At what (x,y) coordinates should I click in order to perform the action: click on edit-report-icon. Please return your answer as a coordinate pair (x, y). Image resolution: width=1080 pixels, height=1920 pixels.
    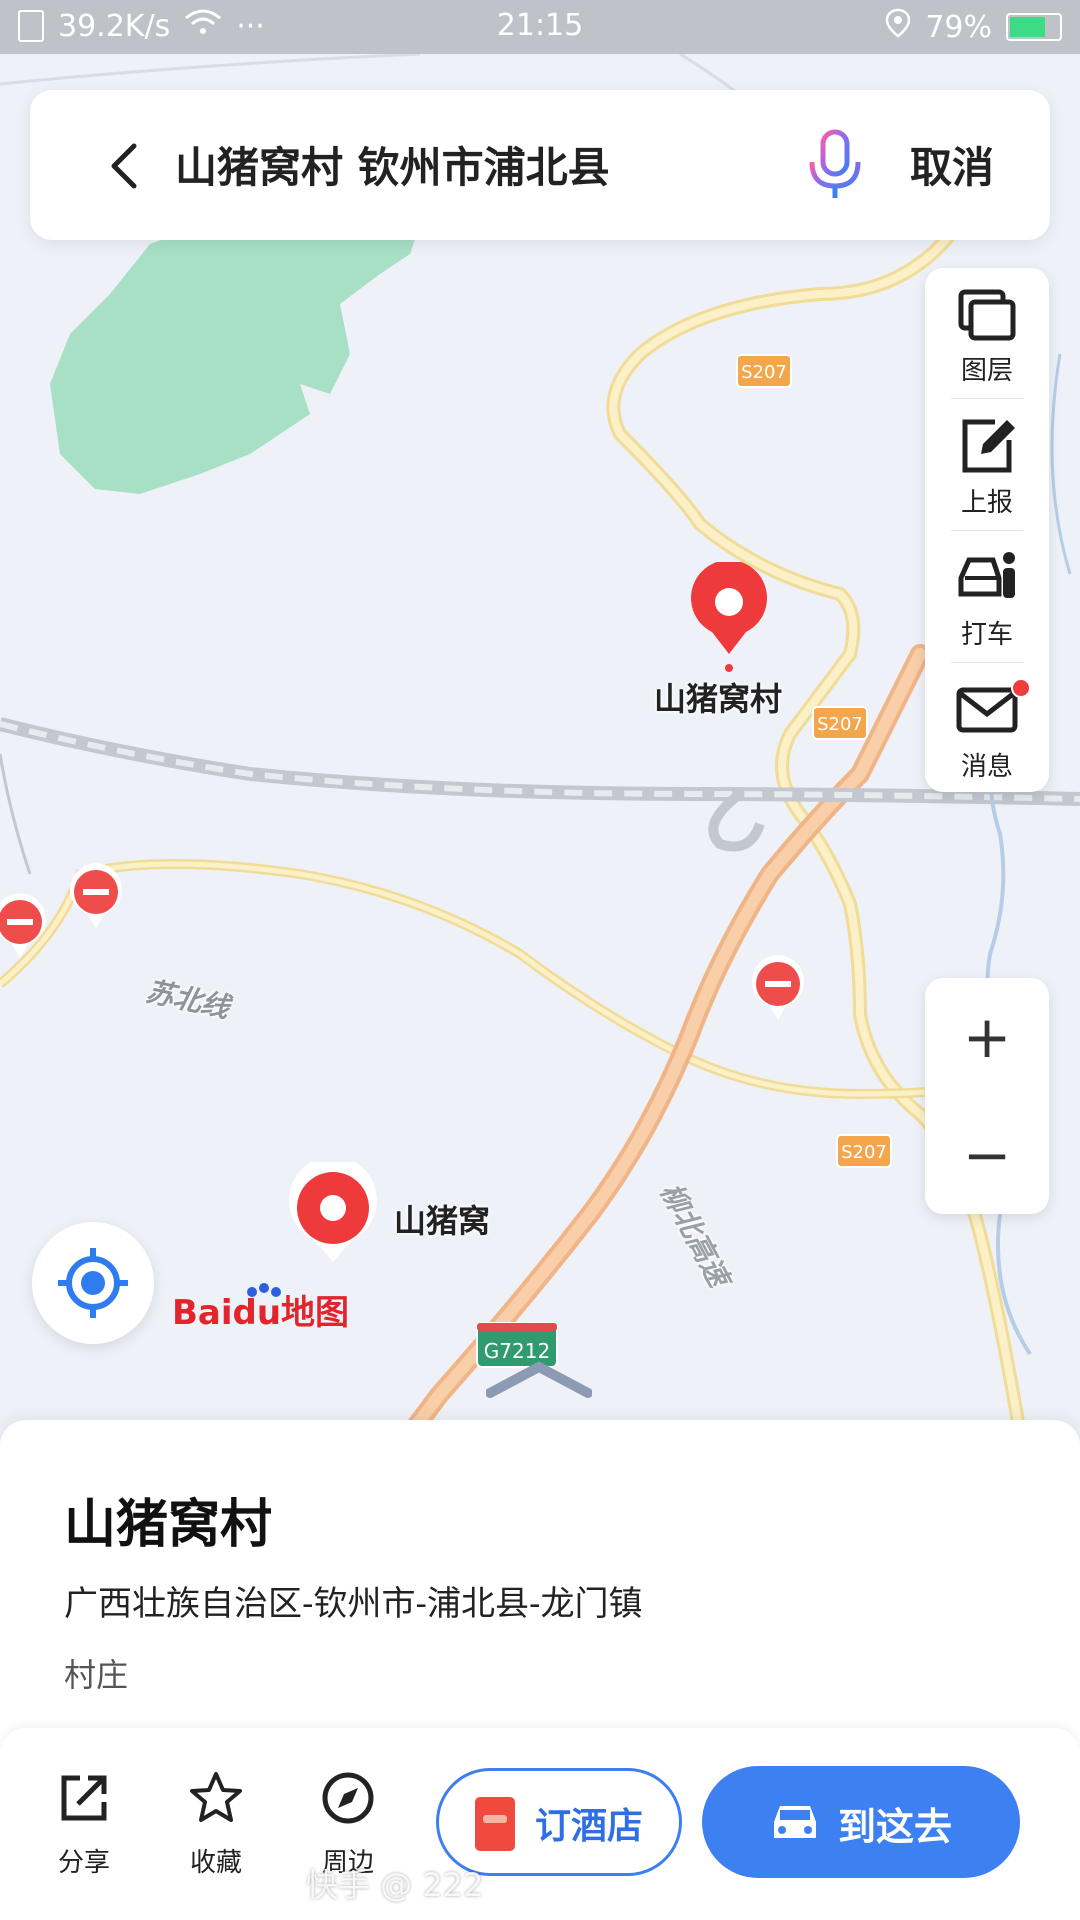
    Looking at the image, I should click on (988, 446).